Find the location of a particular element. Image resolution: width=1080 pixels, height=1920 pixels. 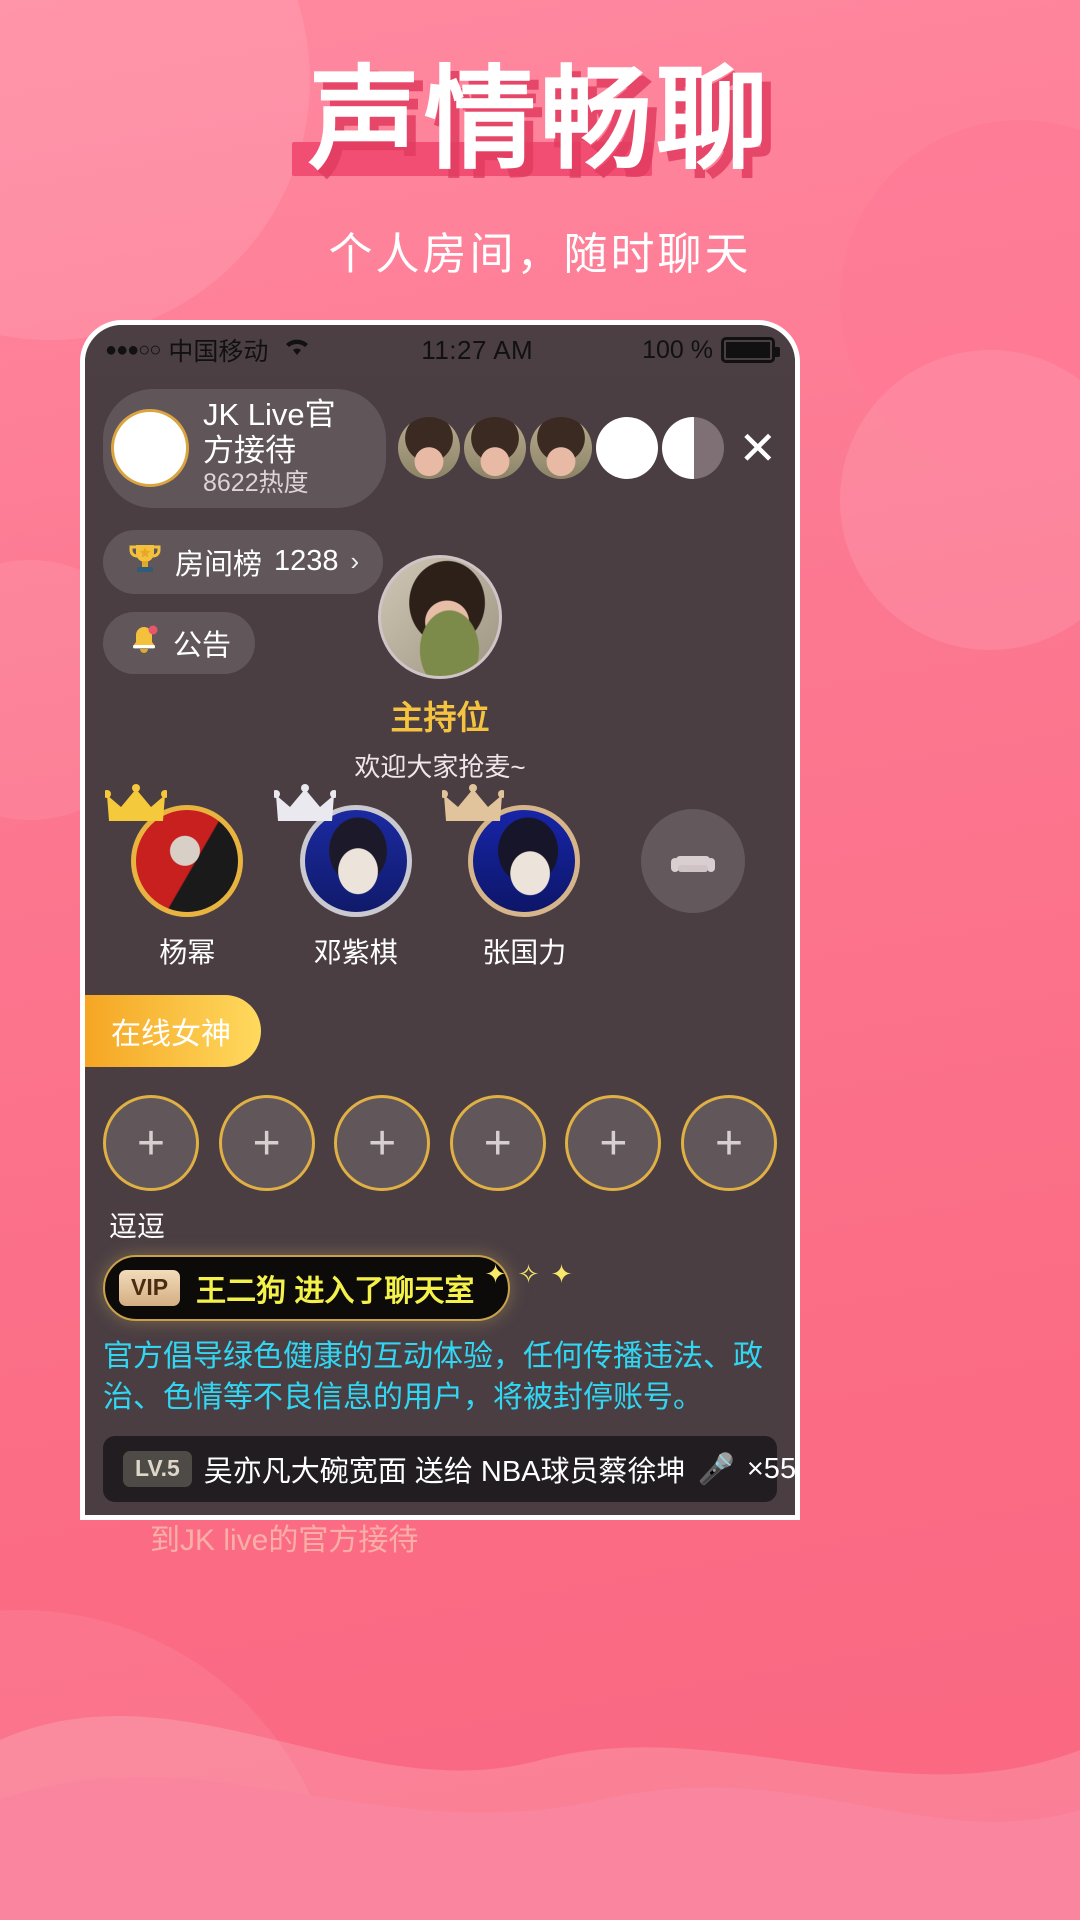

vip-enter-banner: VIP 王二狗 进入了聊天室 ✦ ✧ ✦ is located at coordinates (337, 1288).